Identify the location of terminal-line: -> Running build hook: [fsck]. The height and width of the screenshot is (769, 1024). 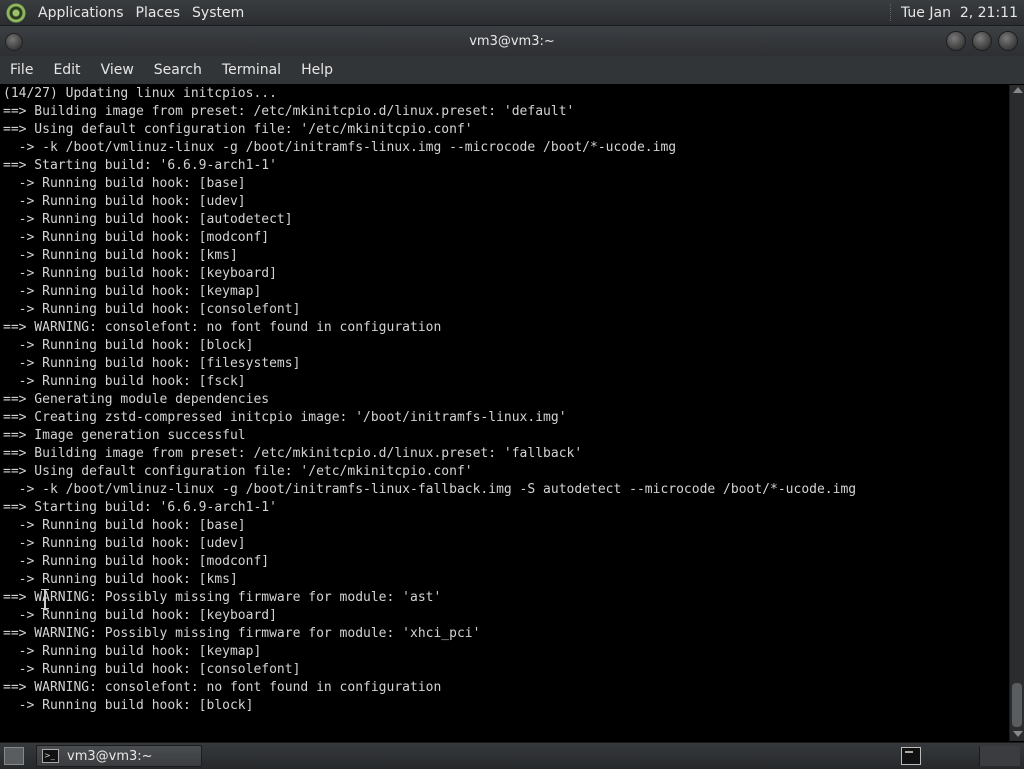
(124, 381).